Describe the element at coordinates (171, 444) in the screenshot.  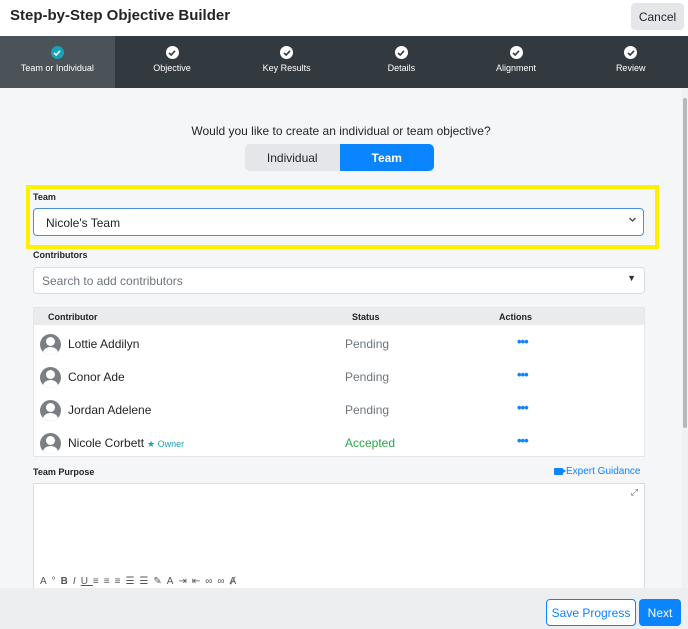
I see `owner-label: Owner` at that location.